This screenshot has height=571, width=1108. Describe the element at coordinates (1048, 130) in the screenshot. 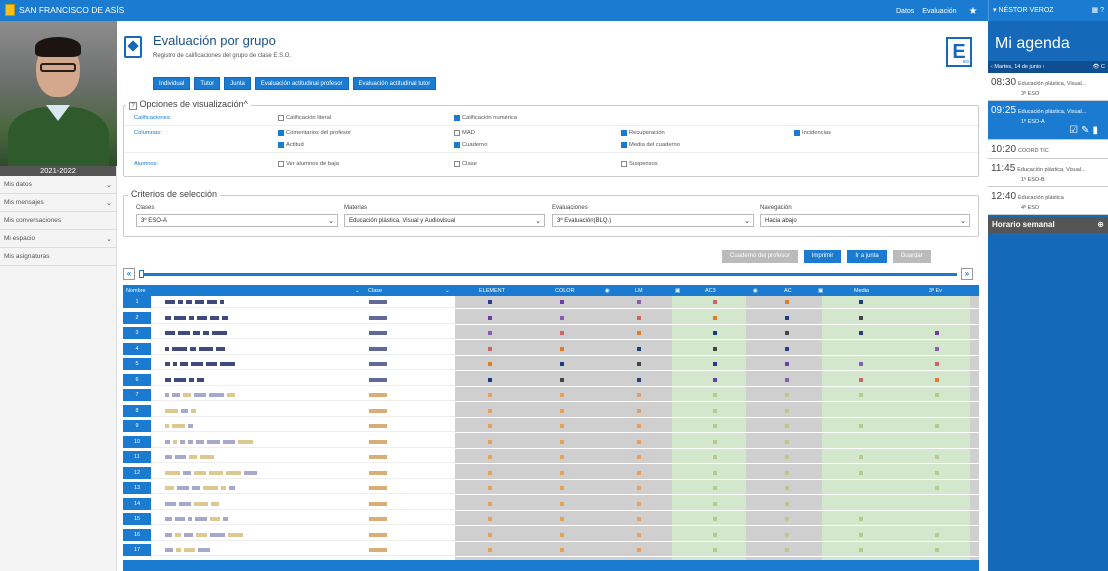

I see `event-actions: ☑✎▮` at that location.